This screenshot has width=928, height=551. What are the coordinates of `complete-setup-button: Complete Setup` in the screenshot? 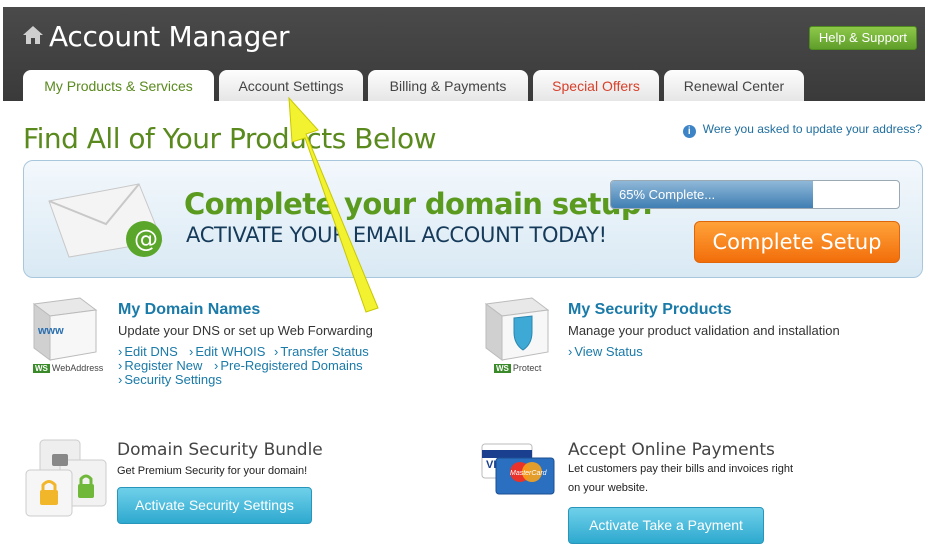 It's located at (797, 242).